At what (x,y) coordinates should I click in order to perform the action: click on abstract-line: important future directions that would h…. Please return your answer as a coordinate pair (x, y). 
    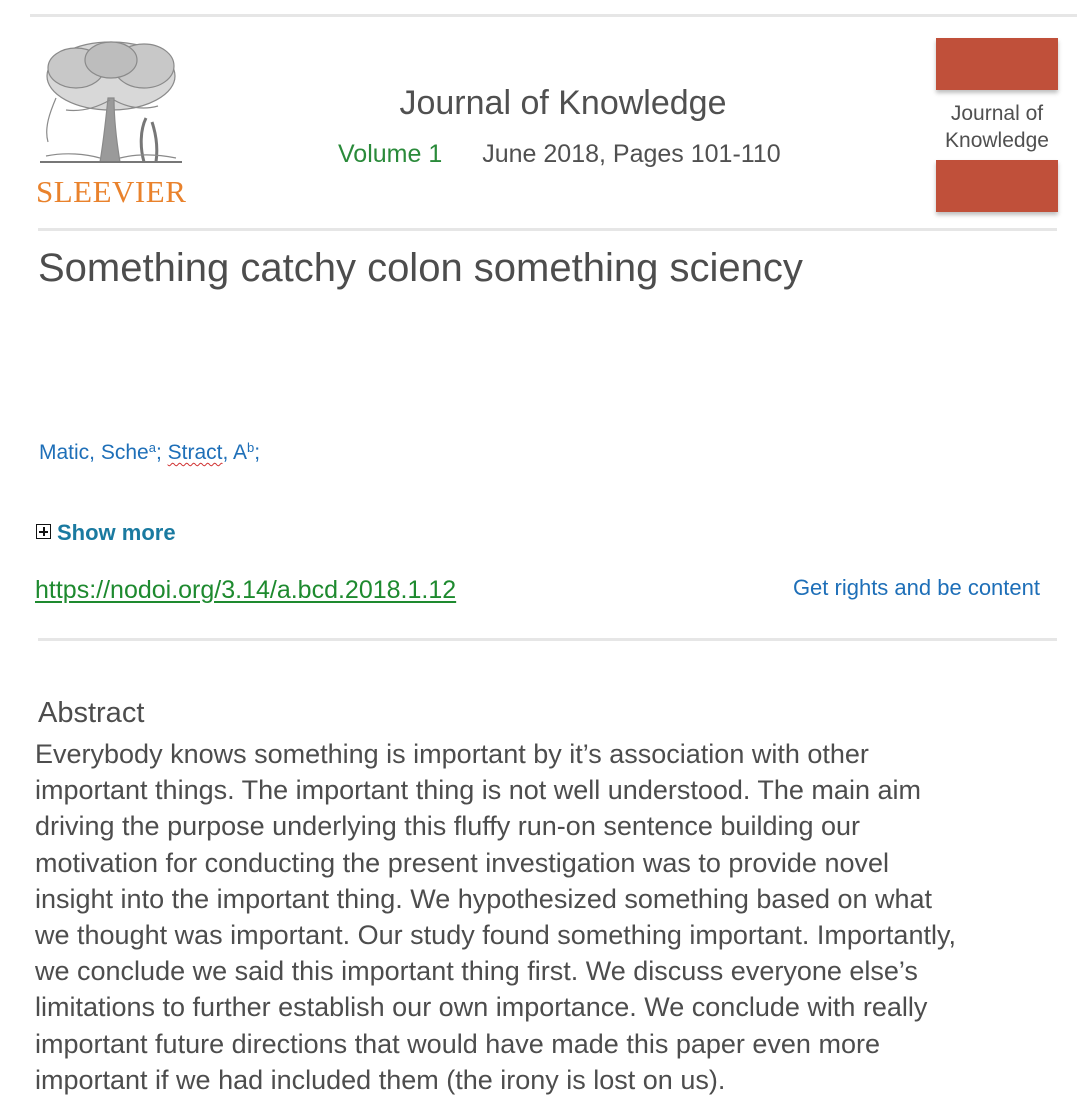
    Looking at the image, I should click on (457, 1043).